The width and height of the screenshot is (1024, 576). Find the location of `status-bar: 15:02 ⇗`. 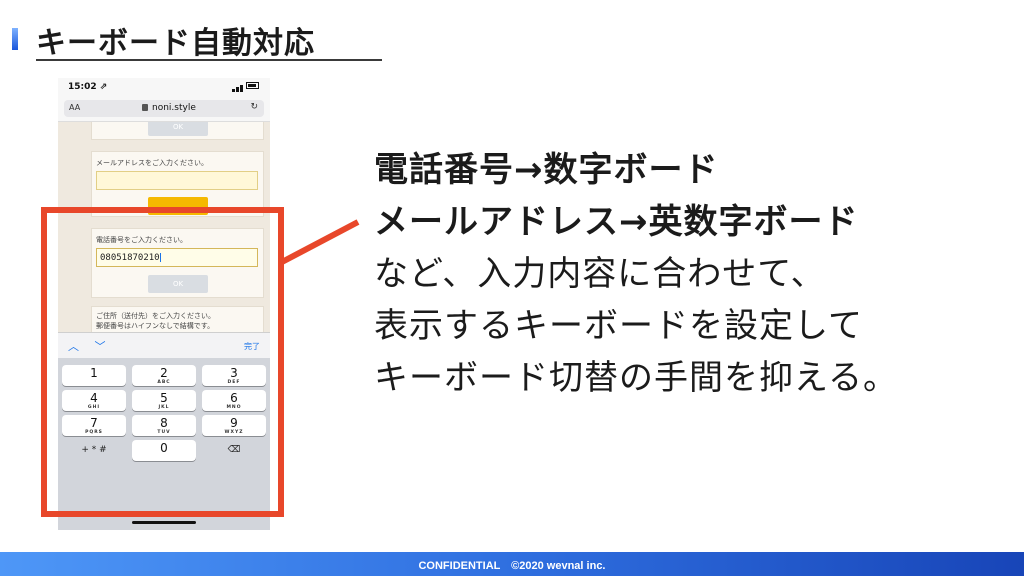

status-bar: 15:02 ⇗ is located at coordinates (164, 87).